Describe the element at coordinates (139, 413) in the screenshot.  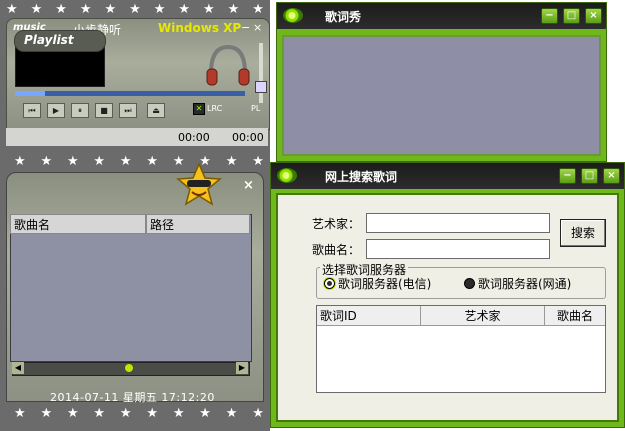
I see `star-strip-playlist-bottom: ★ ★ ★ ★ ★ ★ ★ ★ ★ ★` at that location.